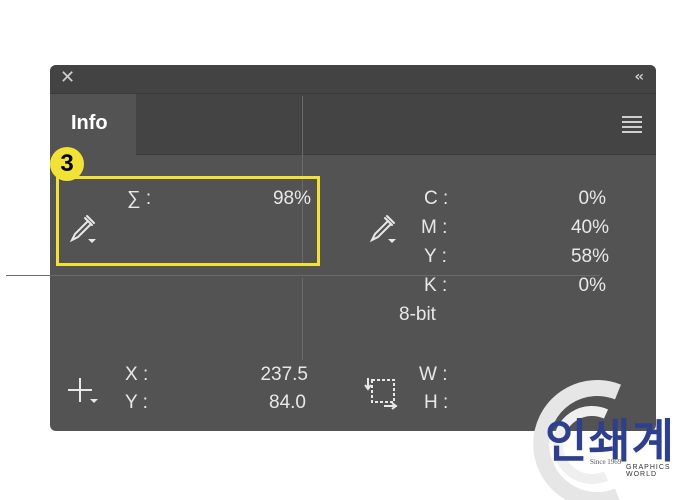 This screenshot has width=700, height=500. What do you see at coordinates (648, 471) in the screenshot?
I see `logo-brand-text: GRAPHICS WORLD` at bounding box center [648, 471].